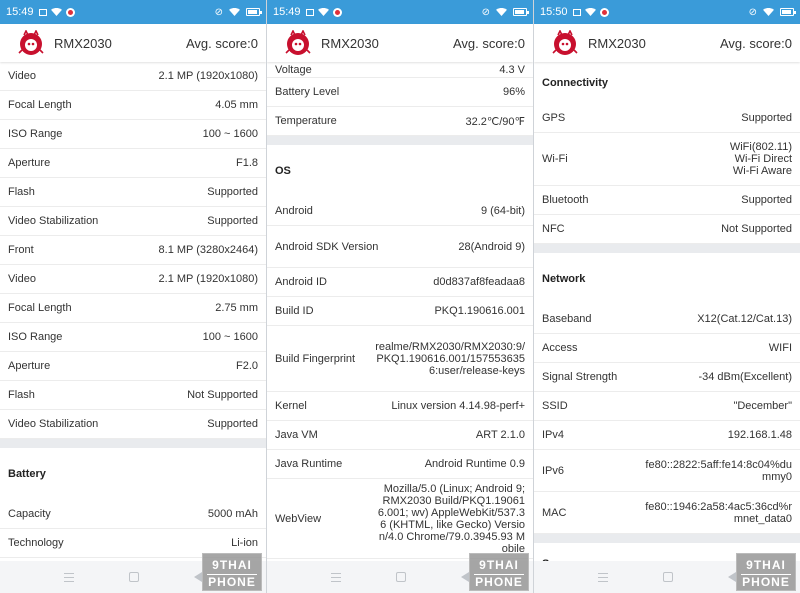  What do you see at coordinates (236, 105) in the screenshot?
I see `info-value: 4.05 mm` at bounding box center [236, 105].